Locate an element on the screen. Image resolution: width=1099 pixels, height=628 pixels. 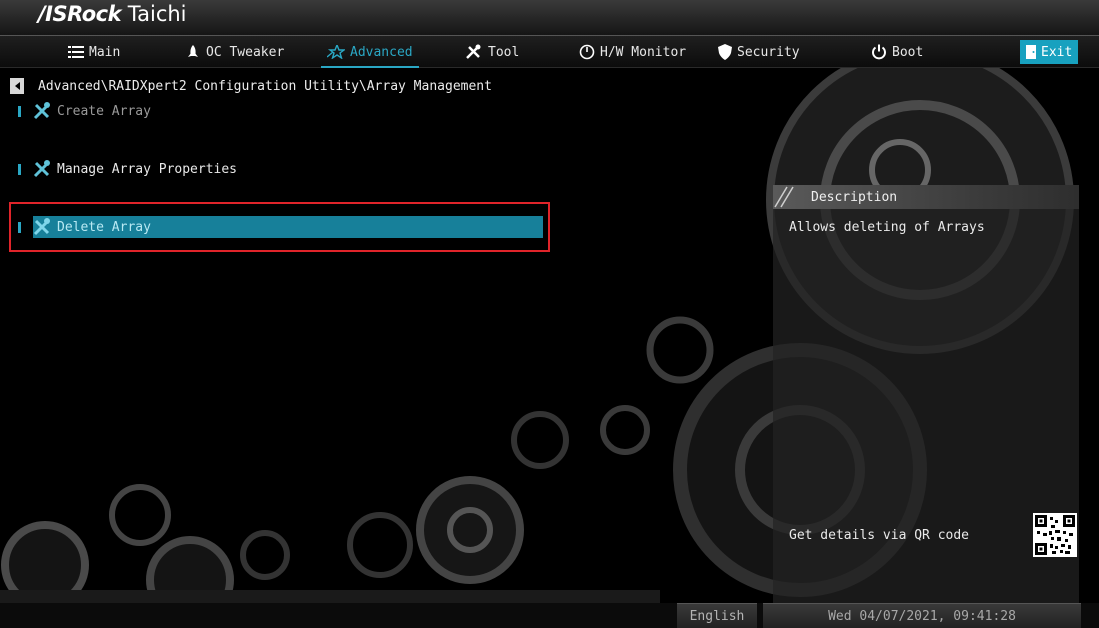
qr-code-icon is located at coordinates (1055, 535).